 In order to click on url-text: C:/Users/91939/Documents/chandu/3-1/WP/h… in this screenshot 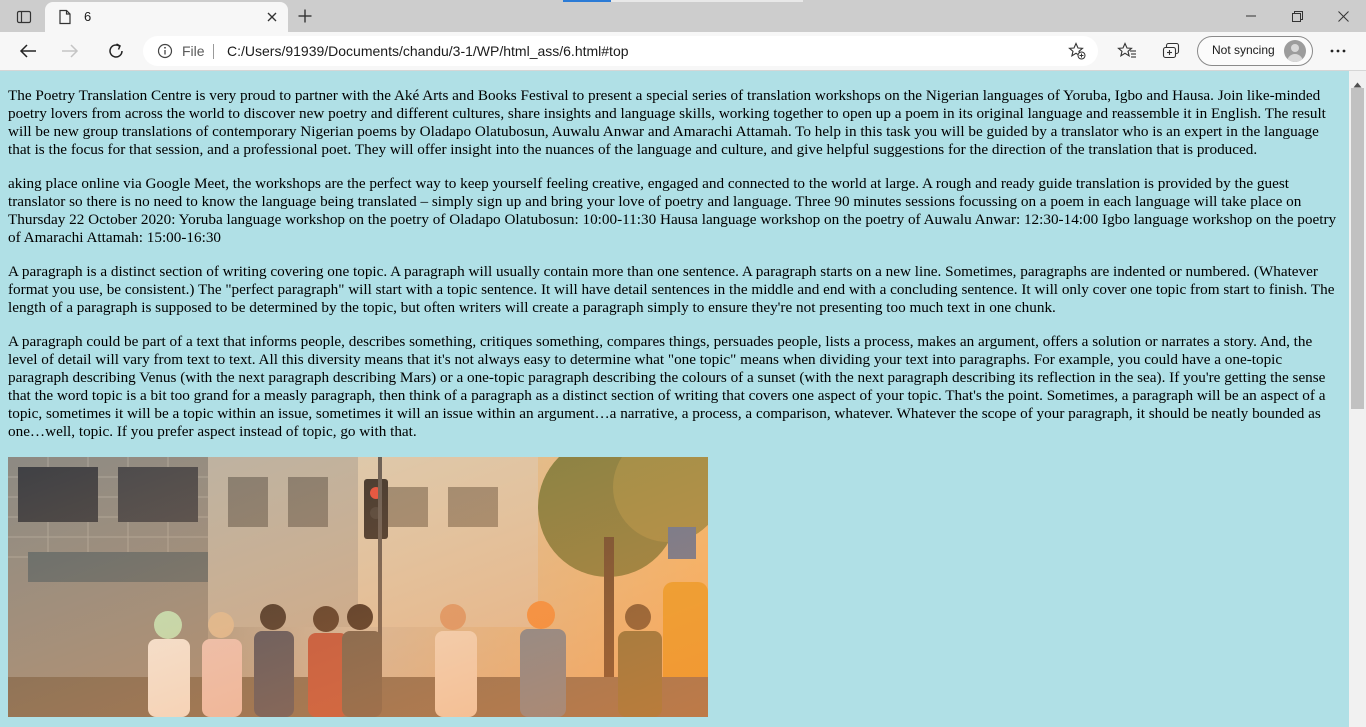, I will do `click(428, 51)`.